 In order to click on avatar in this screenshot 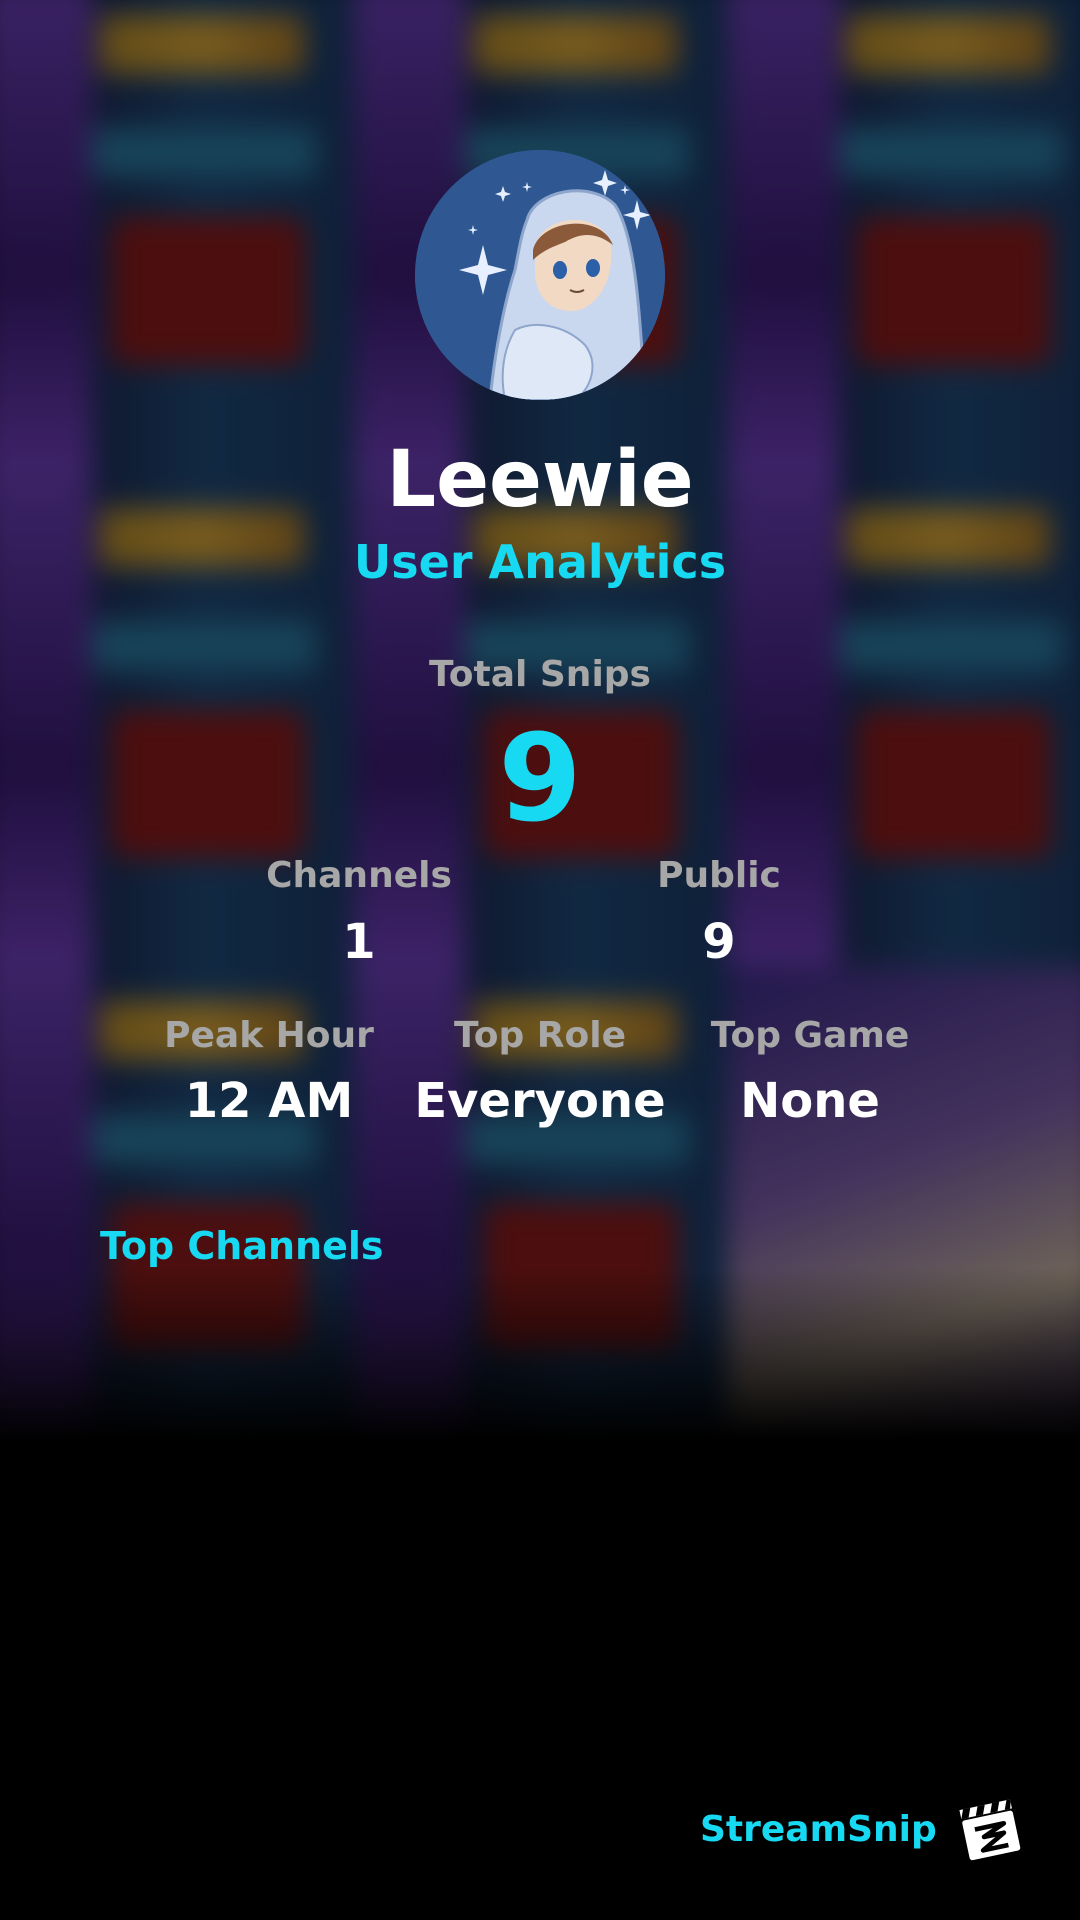, I will do `click(540, 275)`.